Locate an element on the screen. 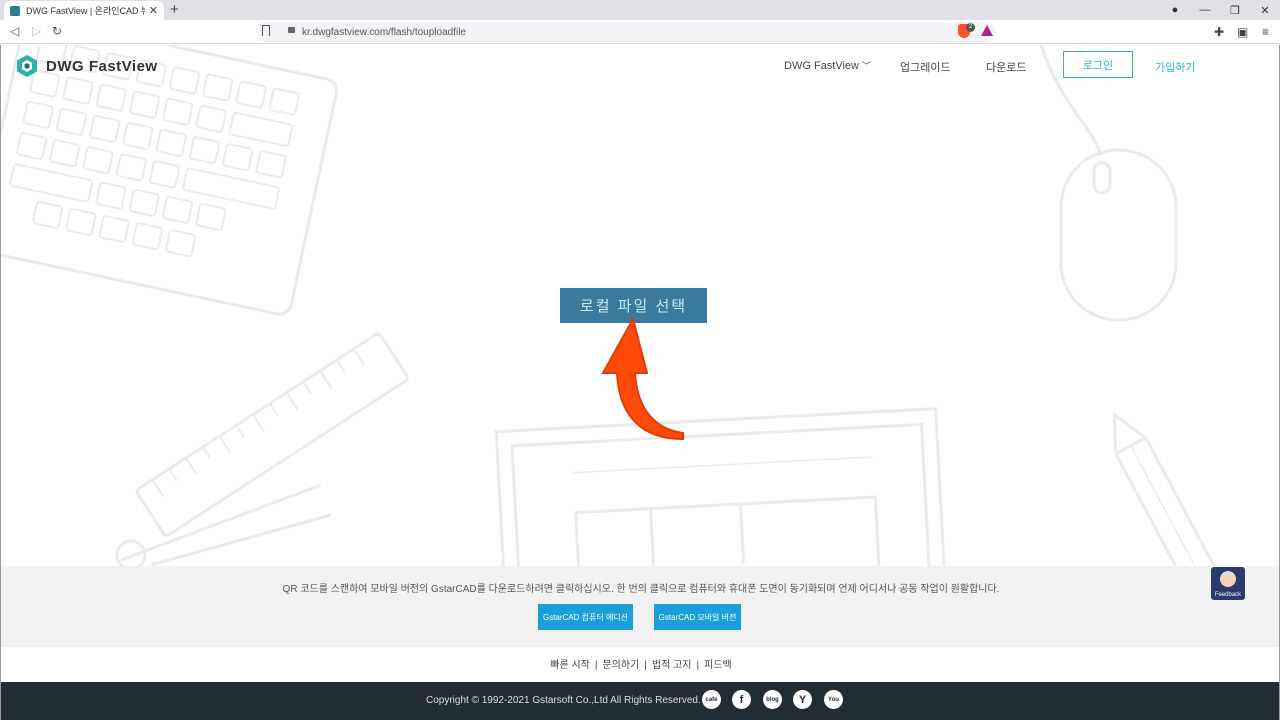 This screenshot has height=720, width=1280. new-tab-icon: + is located at coordinates (174, 10).